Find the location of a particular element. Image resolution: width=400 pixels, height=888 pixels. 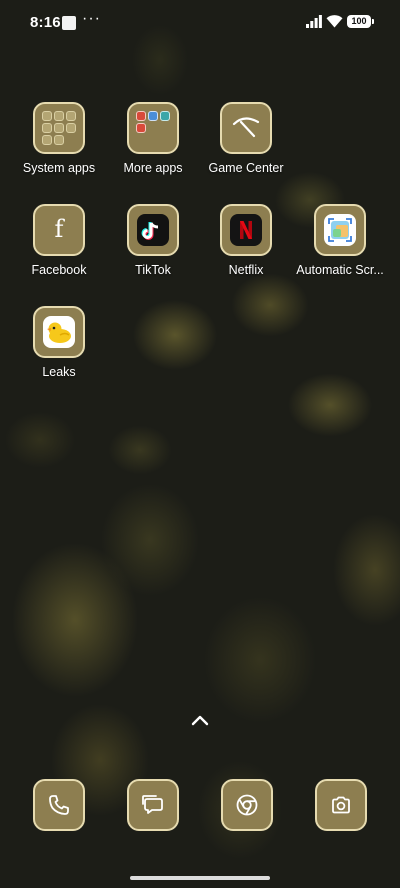

camera-icon is located at coordinates (341, 805).